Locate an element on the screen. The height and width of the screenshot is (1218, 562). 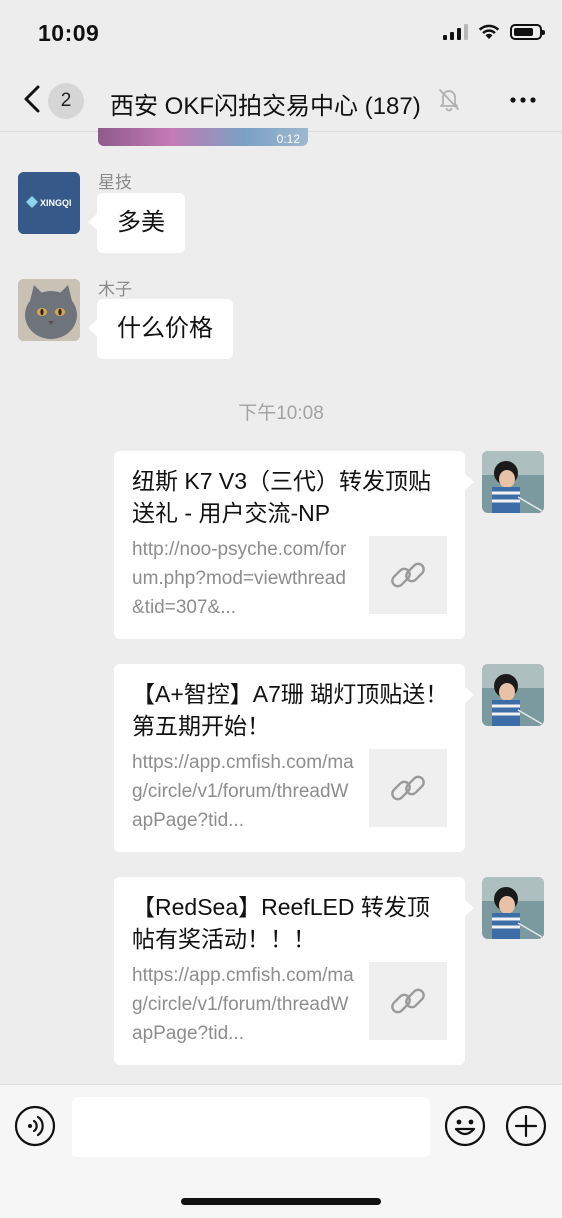
chevron-left-icon is located at coordinates (33, 99).